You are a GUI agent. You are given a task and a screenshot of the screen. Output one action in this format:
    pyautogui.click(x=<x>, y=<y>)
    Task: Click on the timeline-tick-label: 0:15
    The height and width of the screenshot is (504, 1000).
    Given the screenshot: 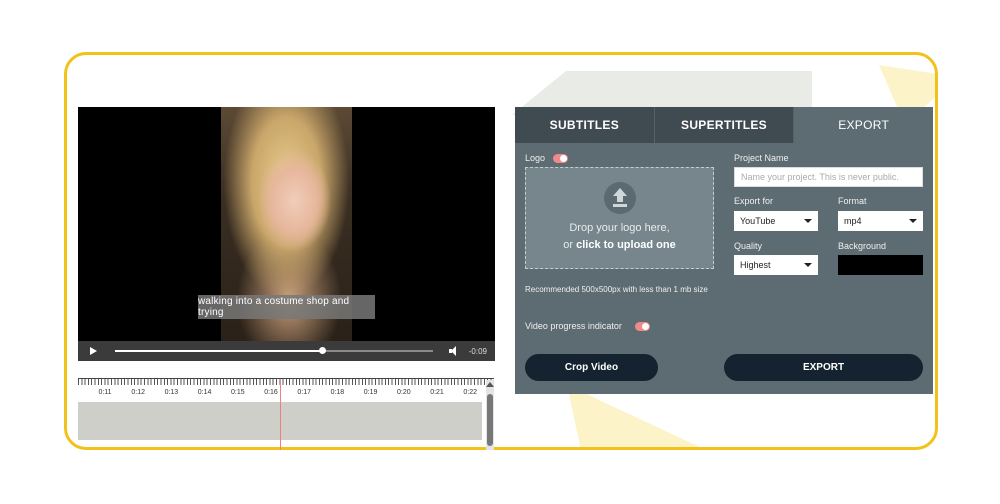 What is the action you would take?
    pyautogui.click(x=237, y=392)
    